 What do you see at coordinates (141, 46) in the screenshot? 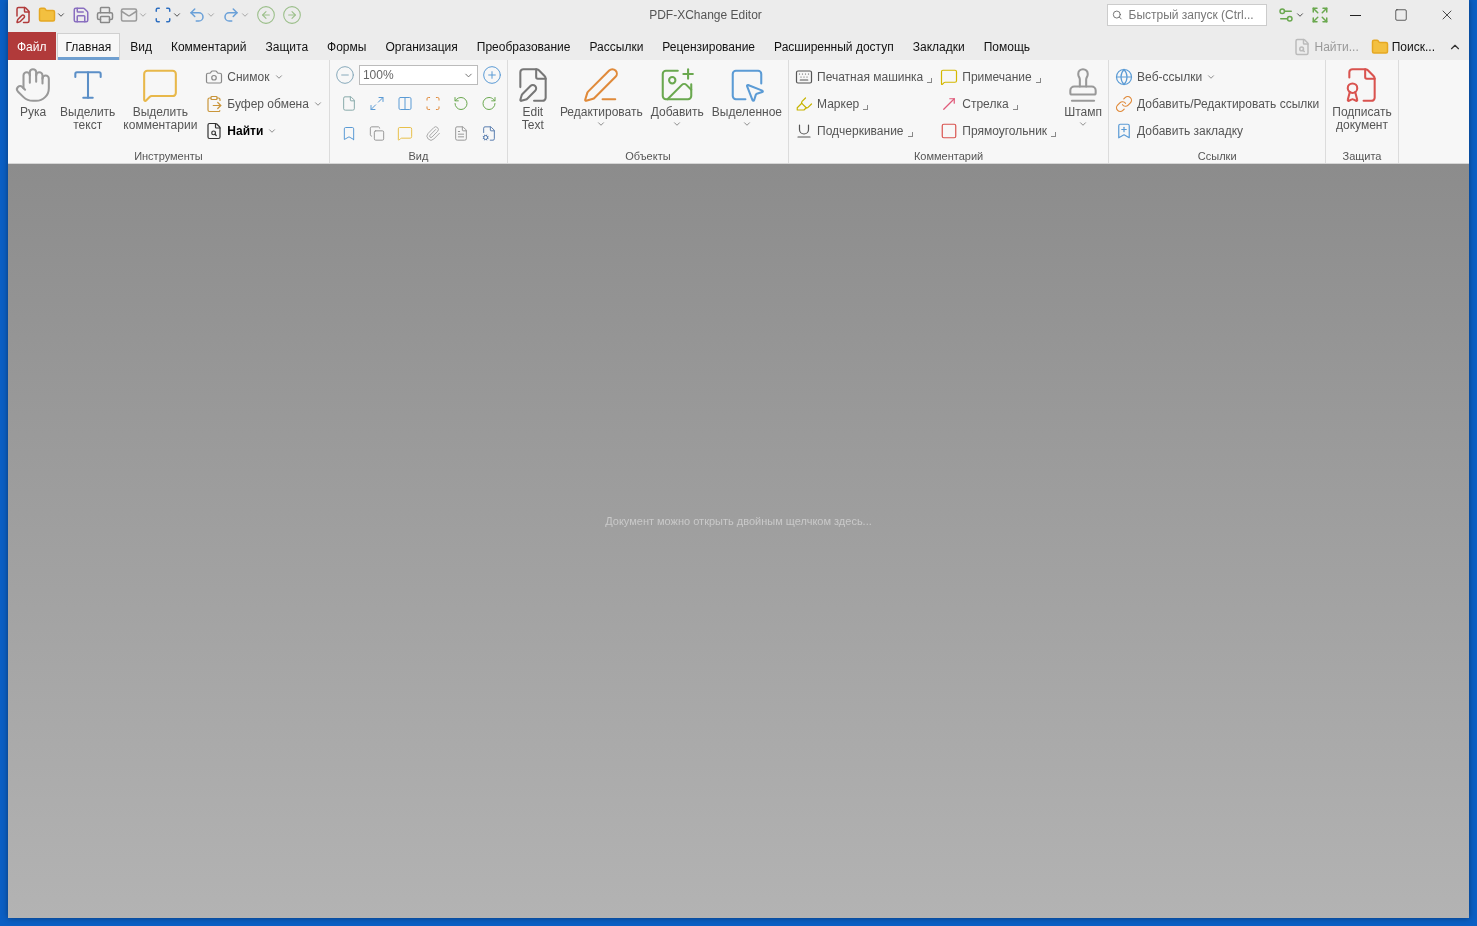
I see `ribbon-tab: Вид` at bounding box center [141, 46].